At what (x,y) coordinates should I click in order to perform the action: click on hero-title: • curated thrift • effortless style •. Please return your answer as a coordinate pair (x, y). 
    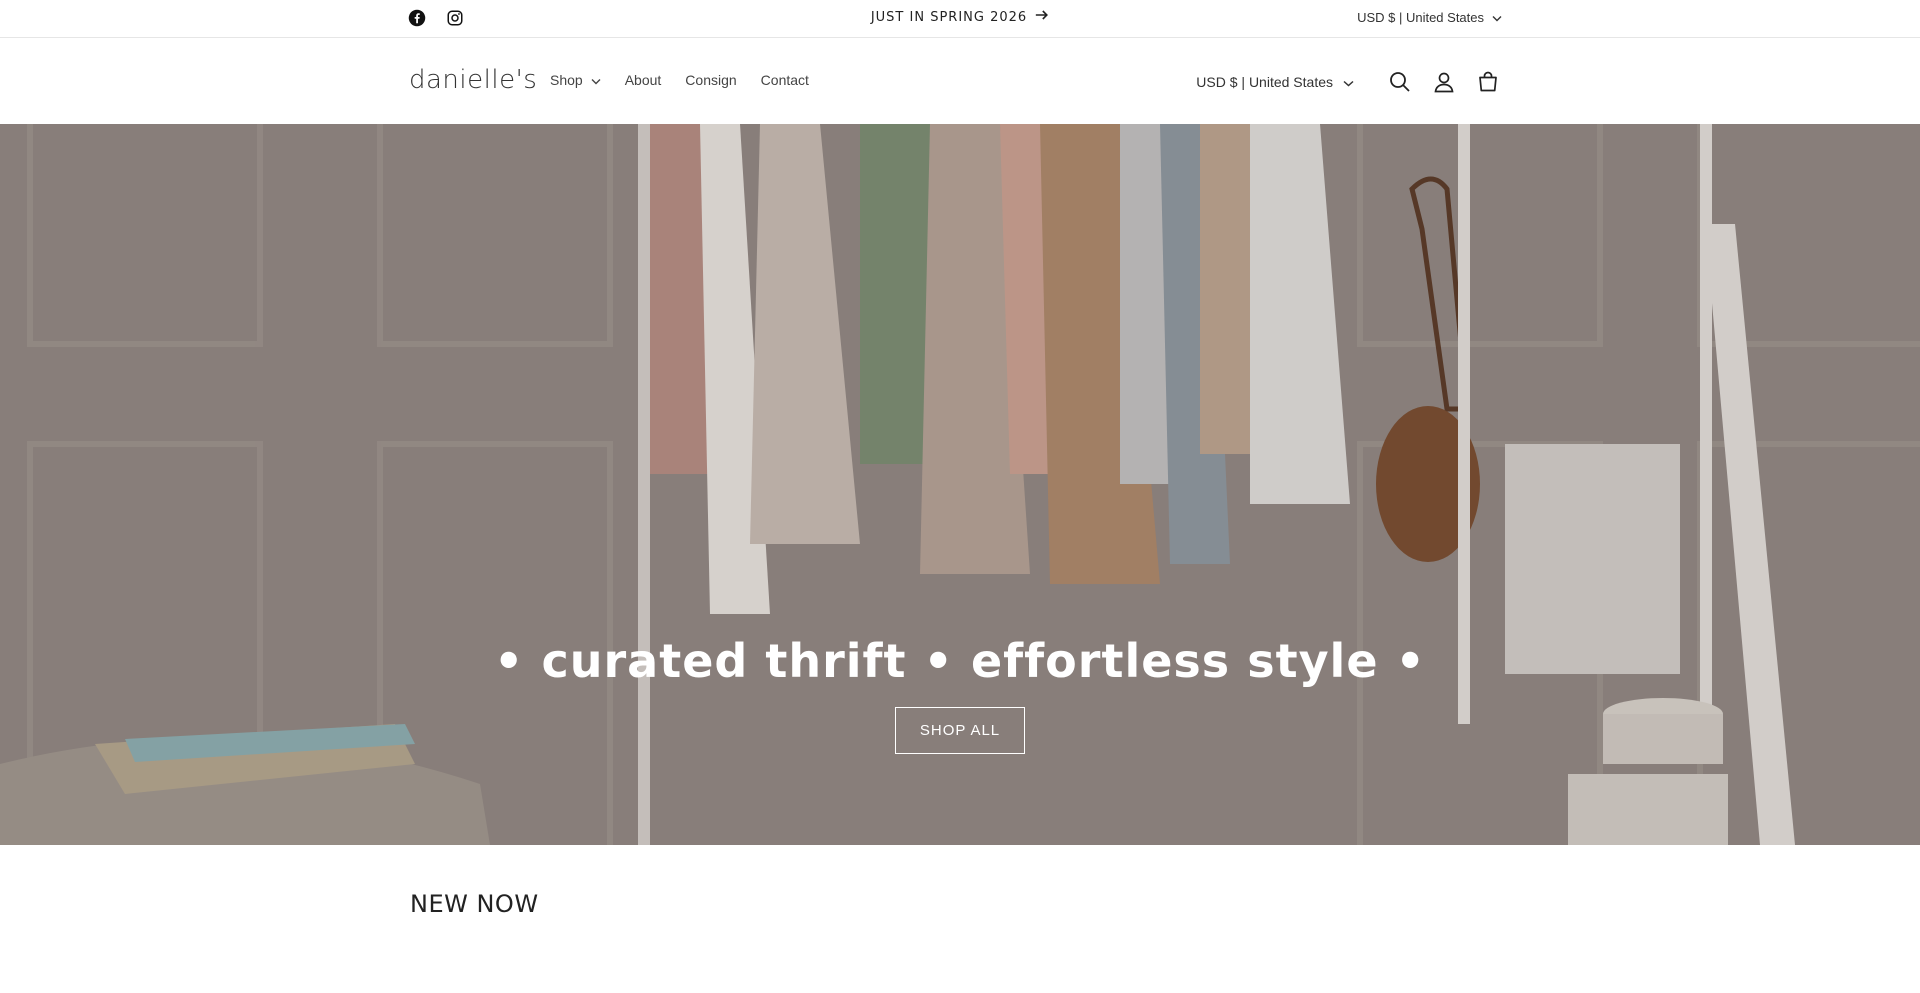
    Looking at the image, I should click on (960, 661).